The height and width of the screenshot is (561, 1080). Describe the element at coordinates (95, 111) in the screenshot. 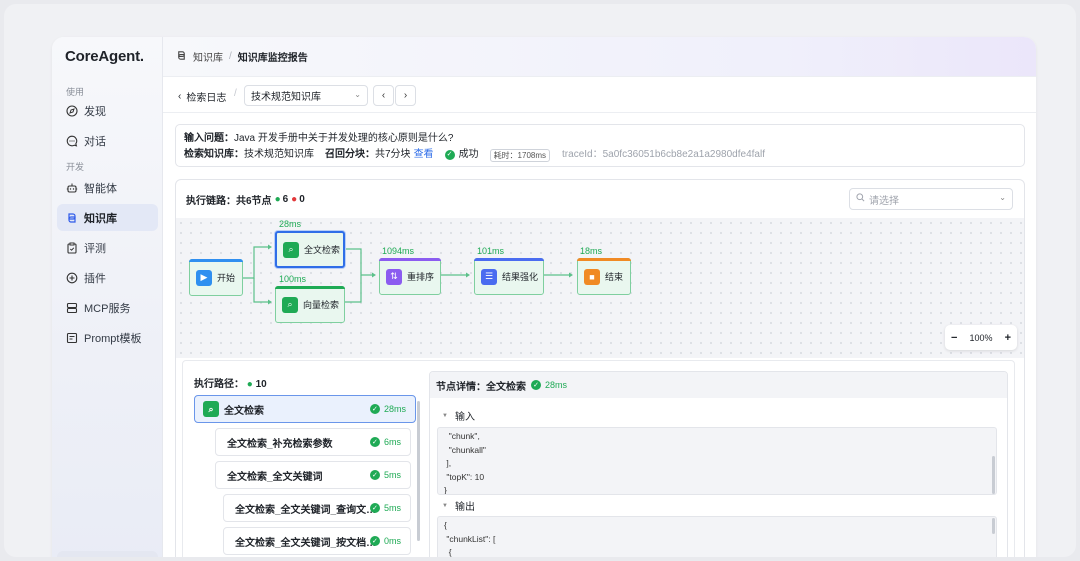

I see `sidebar-item-label: 发现` at that location.